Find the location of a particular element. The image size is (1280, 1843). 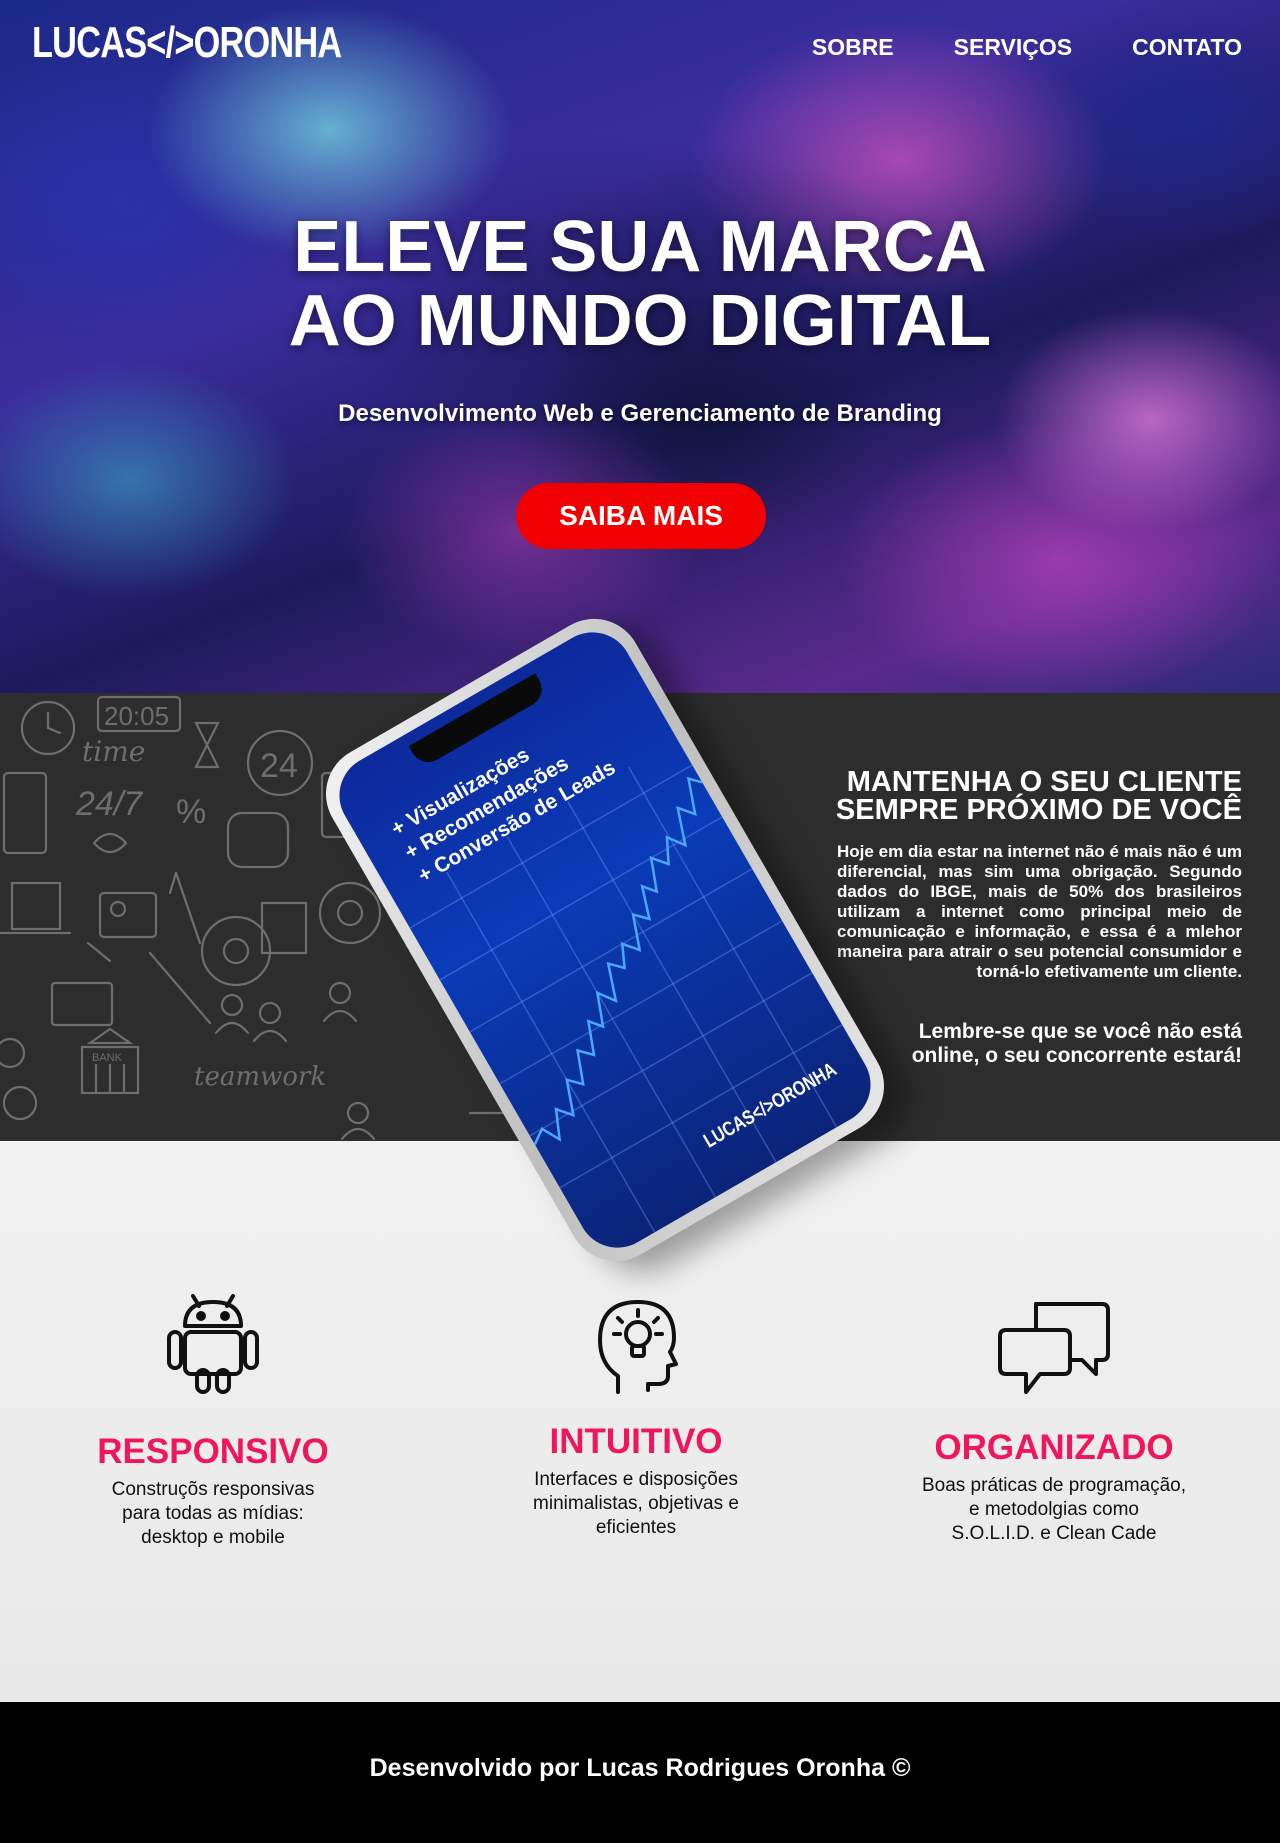

svg-text: 24 is located at coordinates (279, 766).